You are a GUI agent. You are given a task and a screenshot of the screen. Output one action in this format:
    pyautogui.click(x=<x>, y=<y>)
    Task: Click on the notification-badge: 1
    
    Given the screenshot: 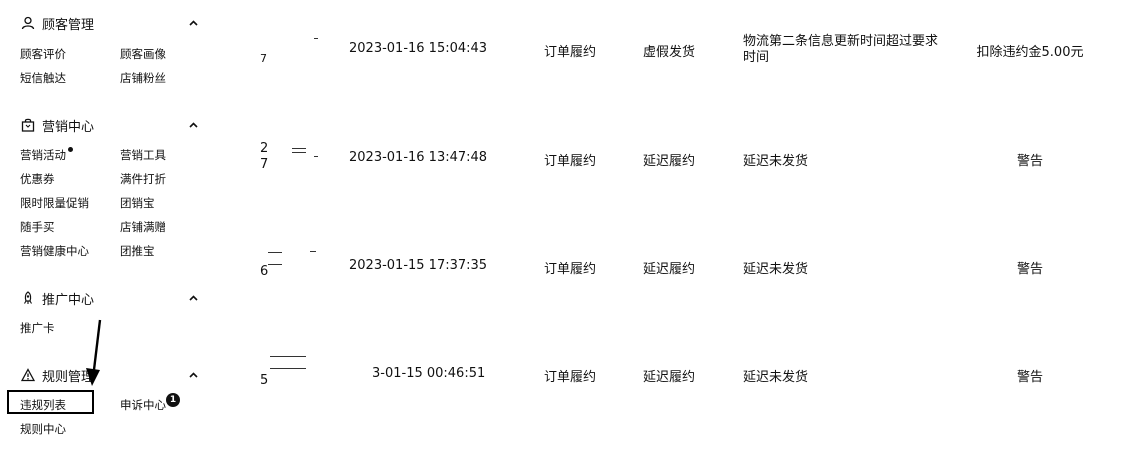 What is the action you would take?
    pyautogui.click(x=173, y=400)
    